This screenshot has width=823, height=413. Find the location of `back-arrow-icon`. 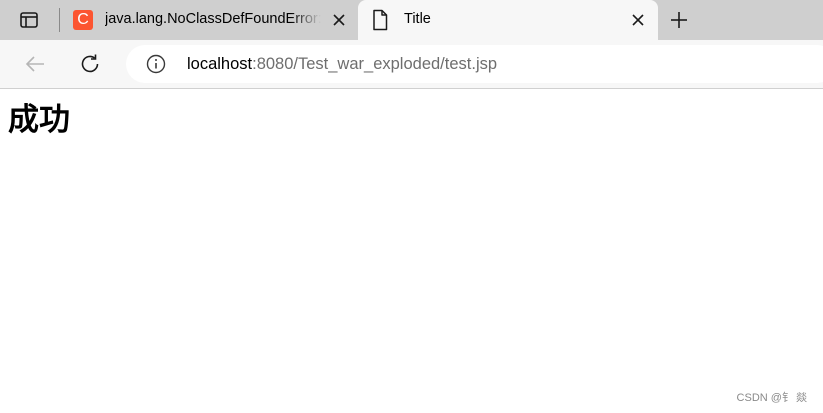

back-arrow-icon is located at coordinates (34, 64).